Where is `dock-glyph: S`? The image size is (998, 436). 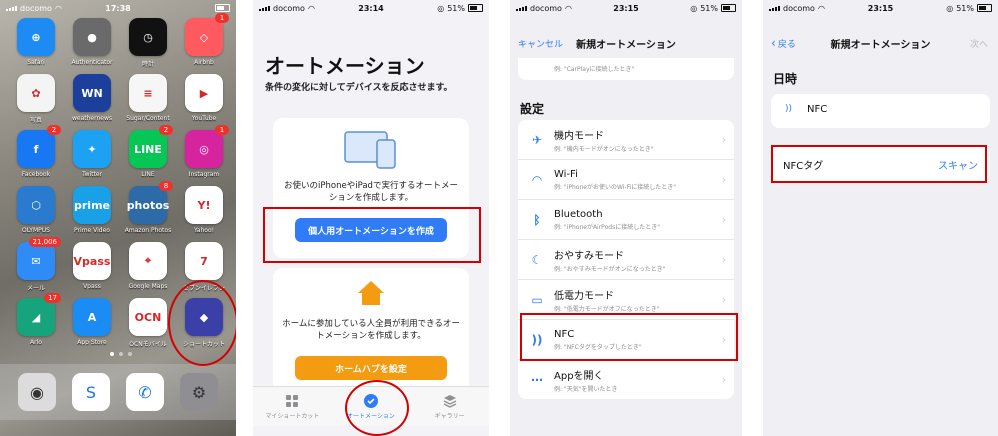
dock-glyph: S is located at coordinates (91, 392).